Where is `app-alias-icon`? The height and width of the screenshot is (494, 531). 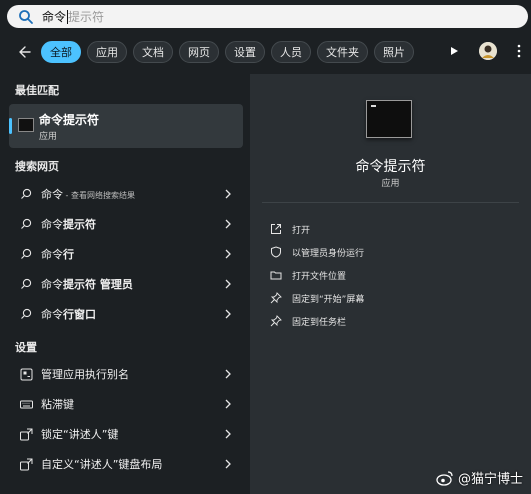
app-alias-icon is located at coordinates (26, 374).